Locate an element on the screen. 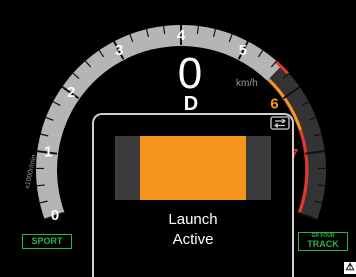 This screenshot has height=277, width=356. vehicle-warning-icon: ⚠ is located at coordinates (350, 268).